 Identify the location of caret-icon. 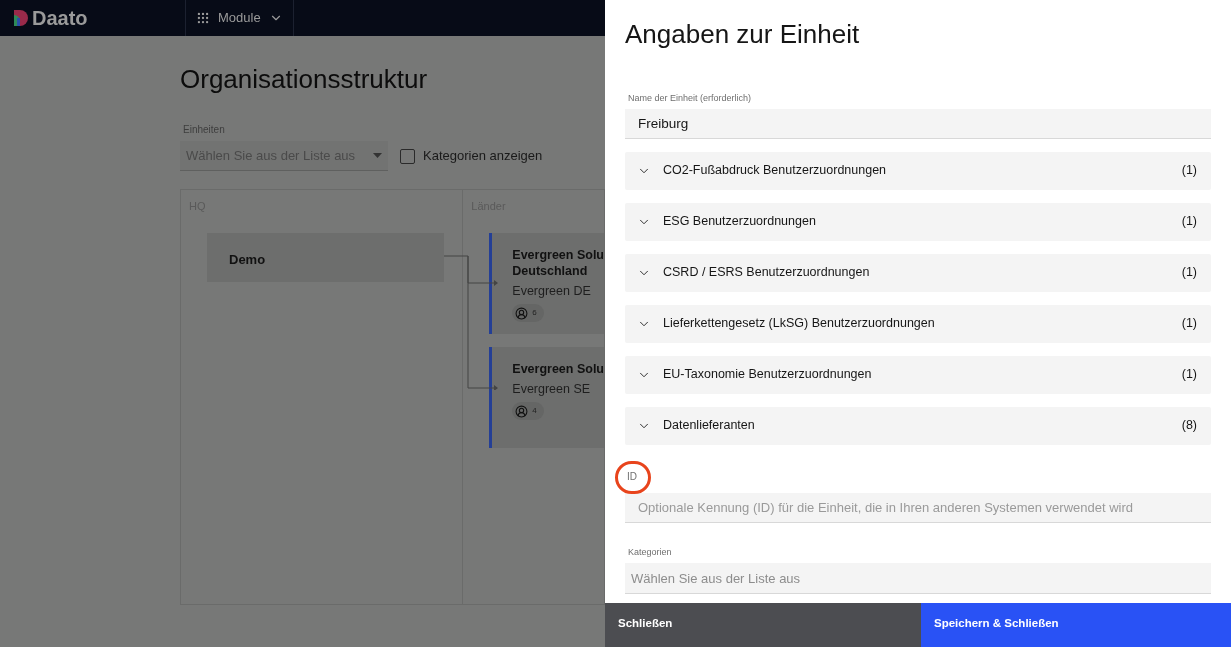
(377, 155).